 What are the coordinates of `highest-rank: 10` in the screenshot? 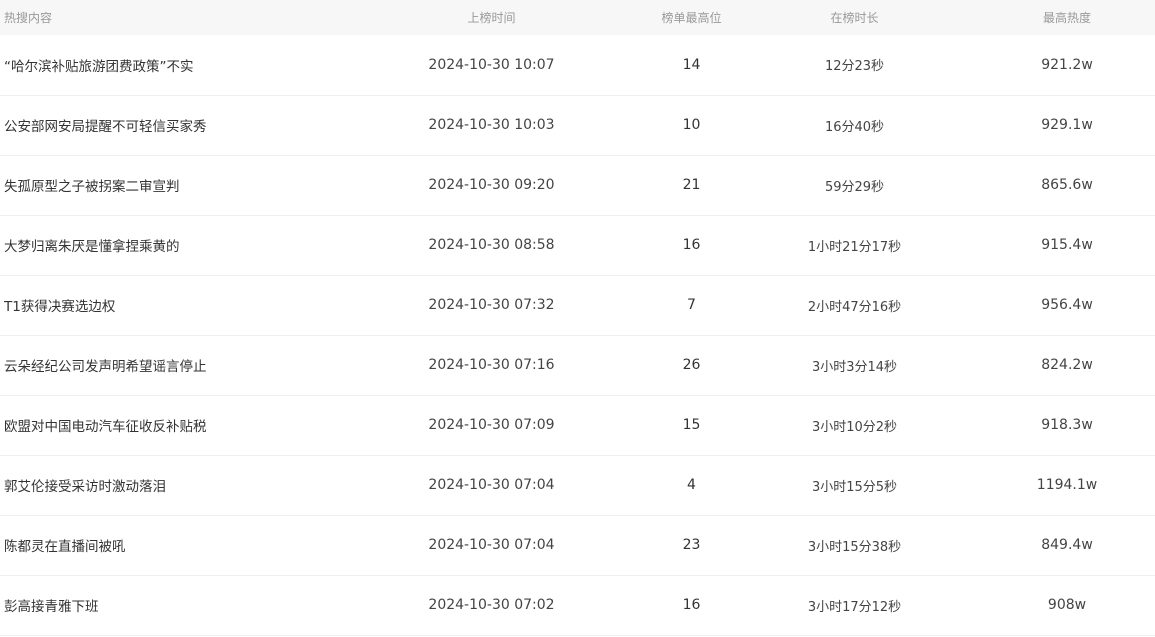 It's located at (691, 125).